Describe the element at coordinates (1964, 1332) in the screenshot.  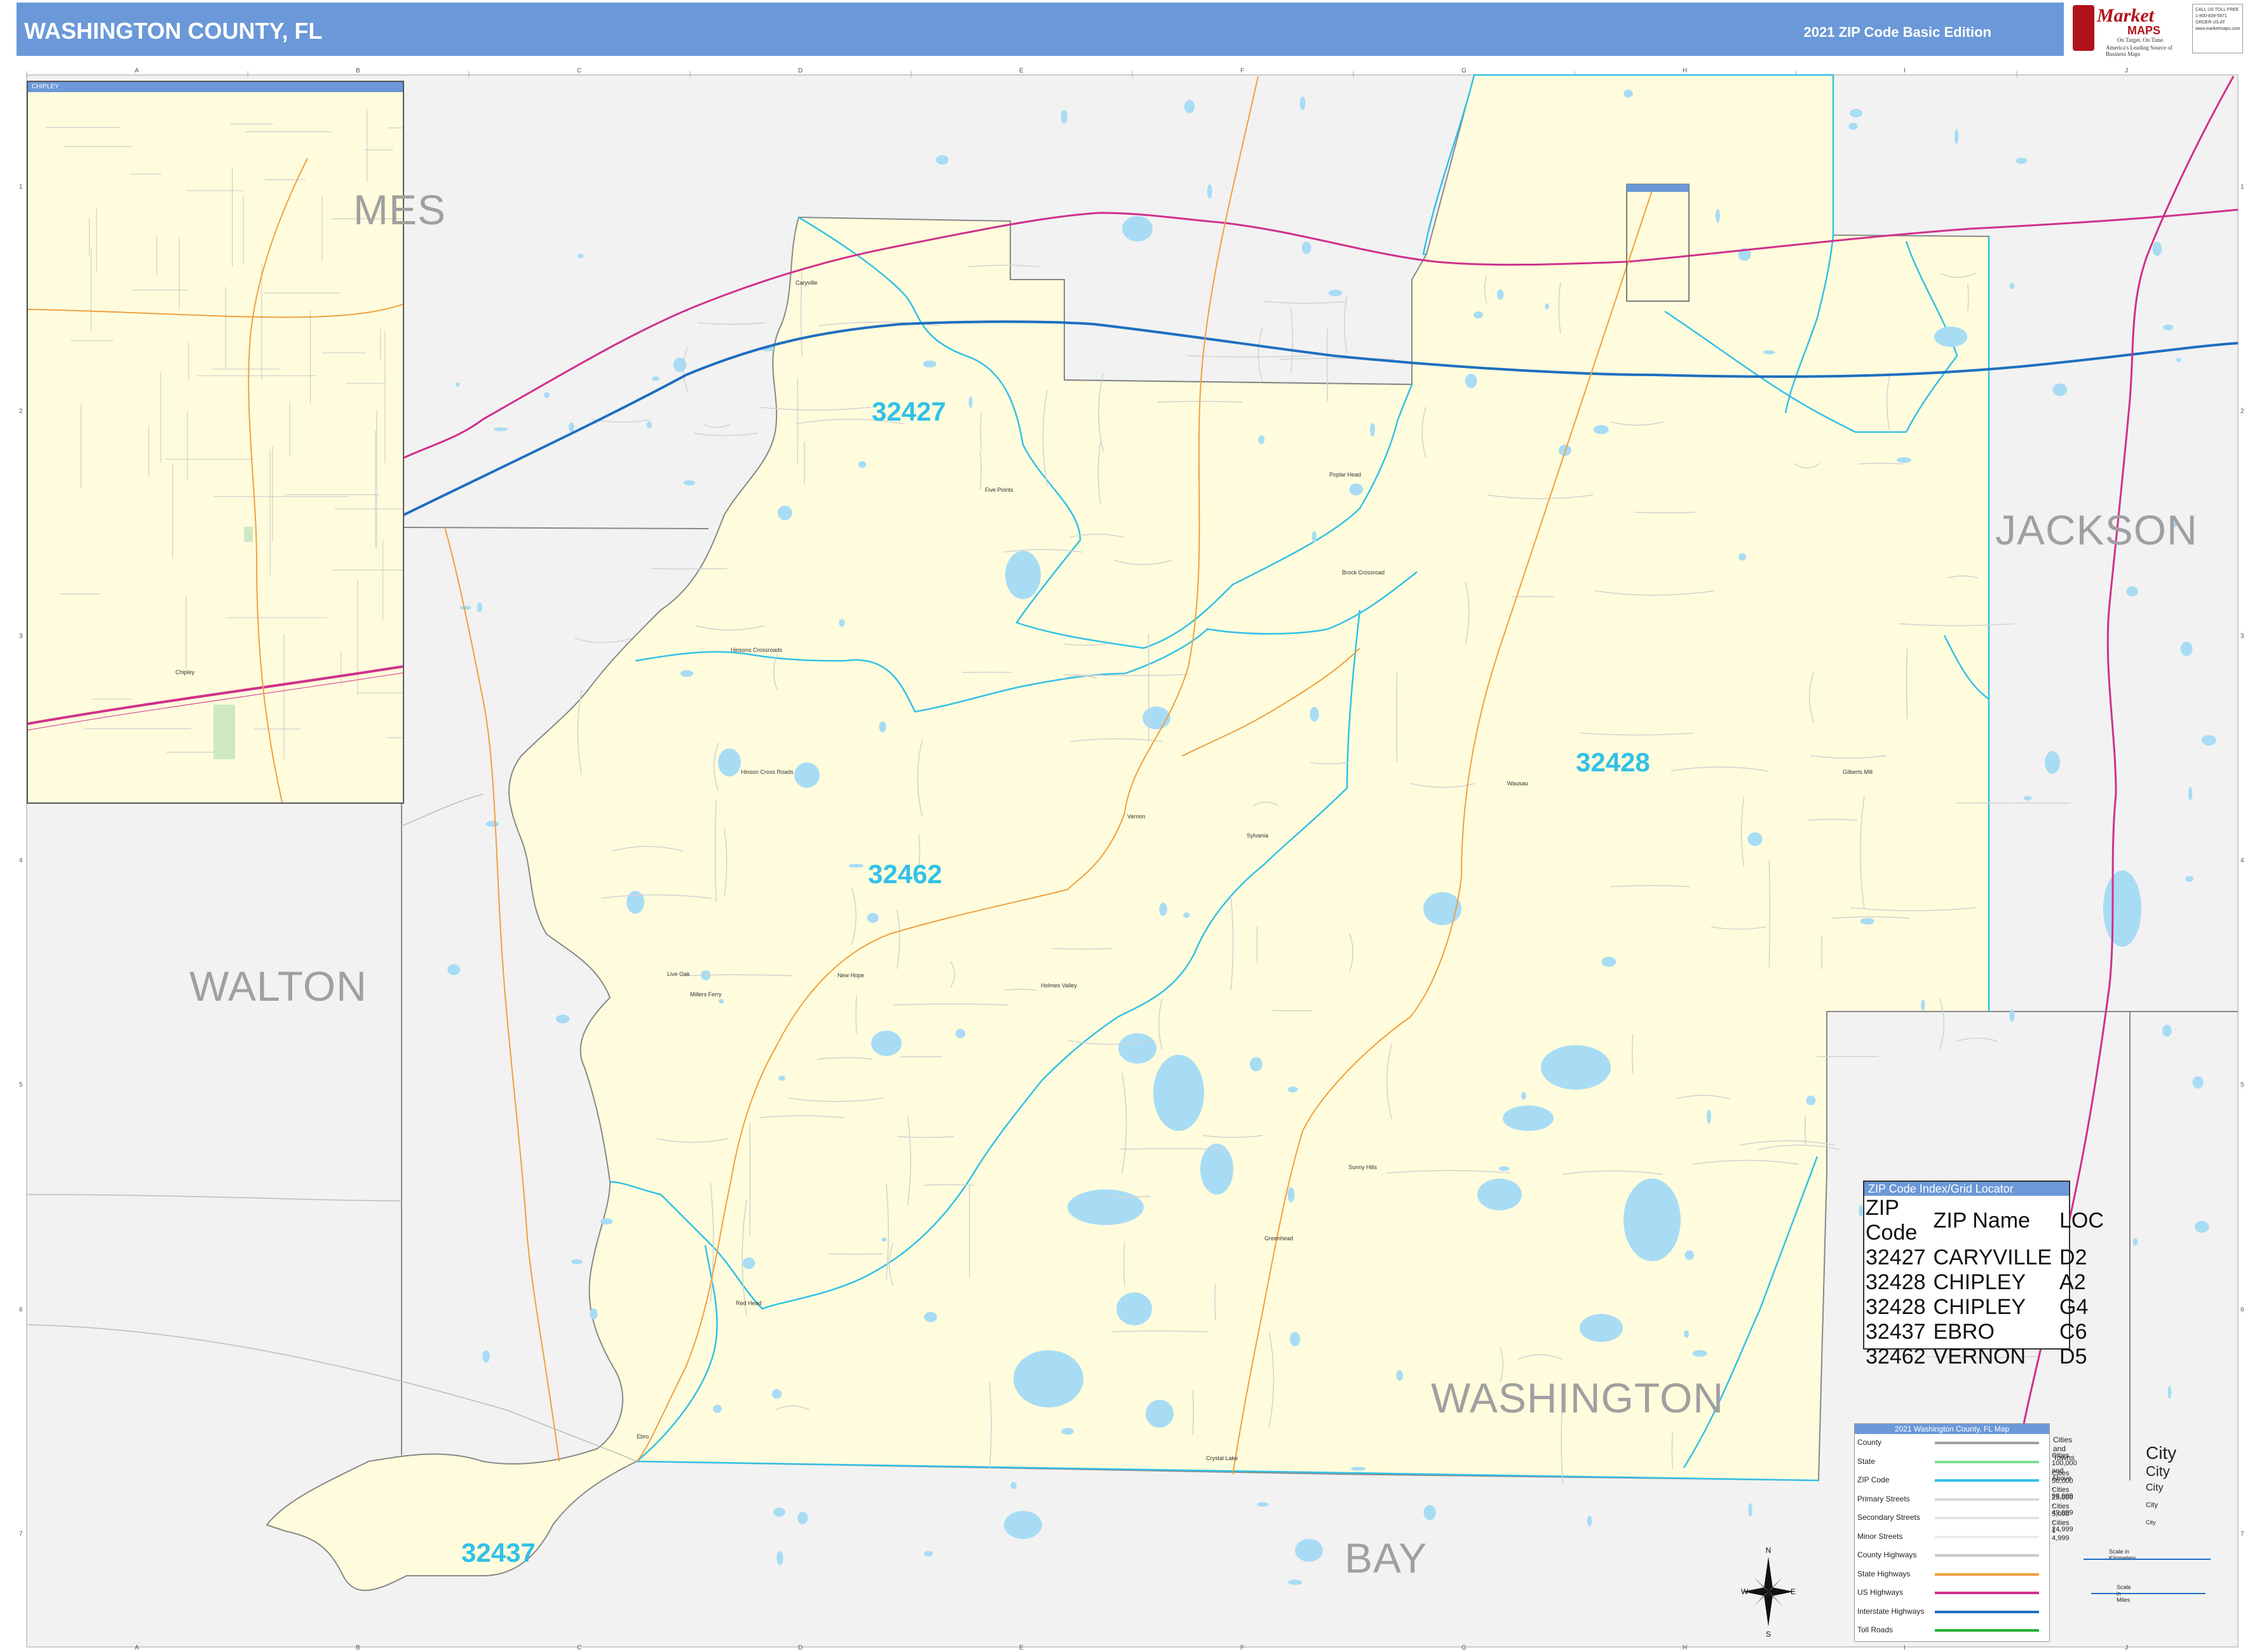
I see `zip-name-cell: EBRO` at that location.